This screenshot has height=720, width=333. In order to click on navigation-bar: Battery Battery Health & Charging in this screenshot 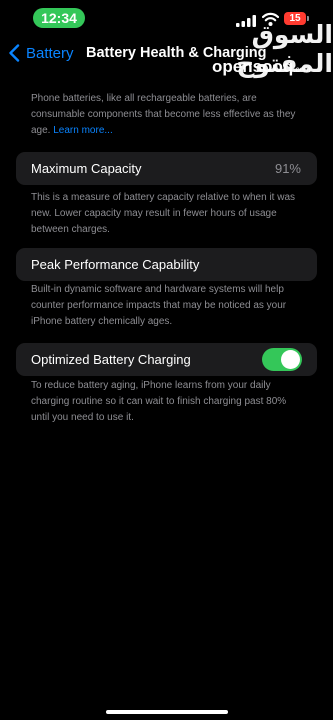, I will do `click(166, 54)`.